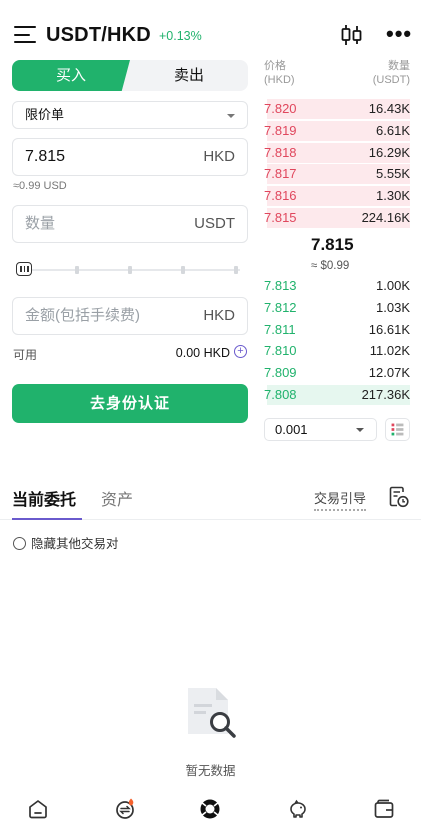 The image size is (421, 826). What do you see at coordinates (337, 153) in the screenshot?
I see `ask-row: 7.818 16.29K` at bounding box center [337, 153].